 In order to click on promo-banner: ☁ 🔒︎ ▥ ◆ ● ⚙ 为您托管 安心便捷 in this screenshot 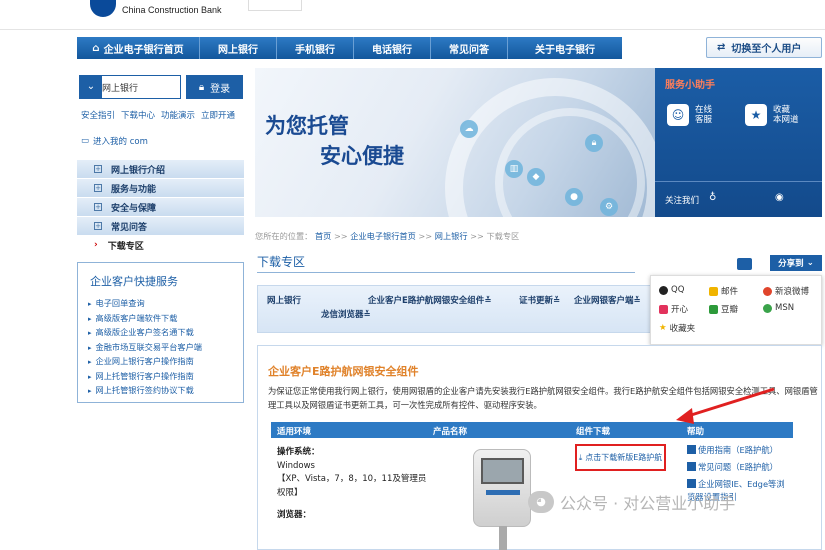, I will do `click(455, 142)`.